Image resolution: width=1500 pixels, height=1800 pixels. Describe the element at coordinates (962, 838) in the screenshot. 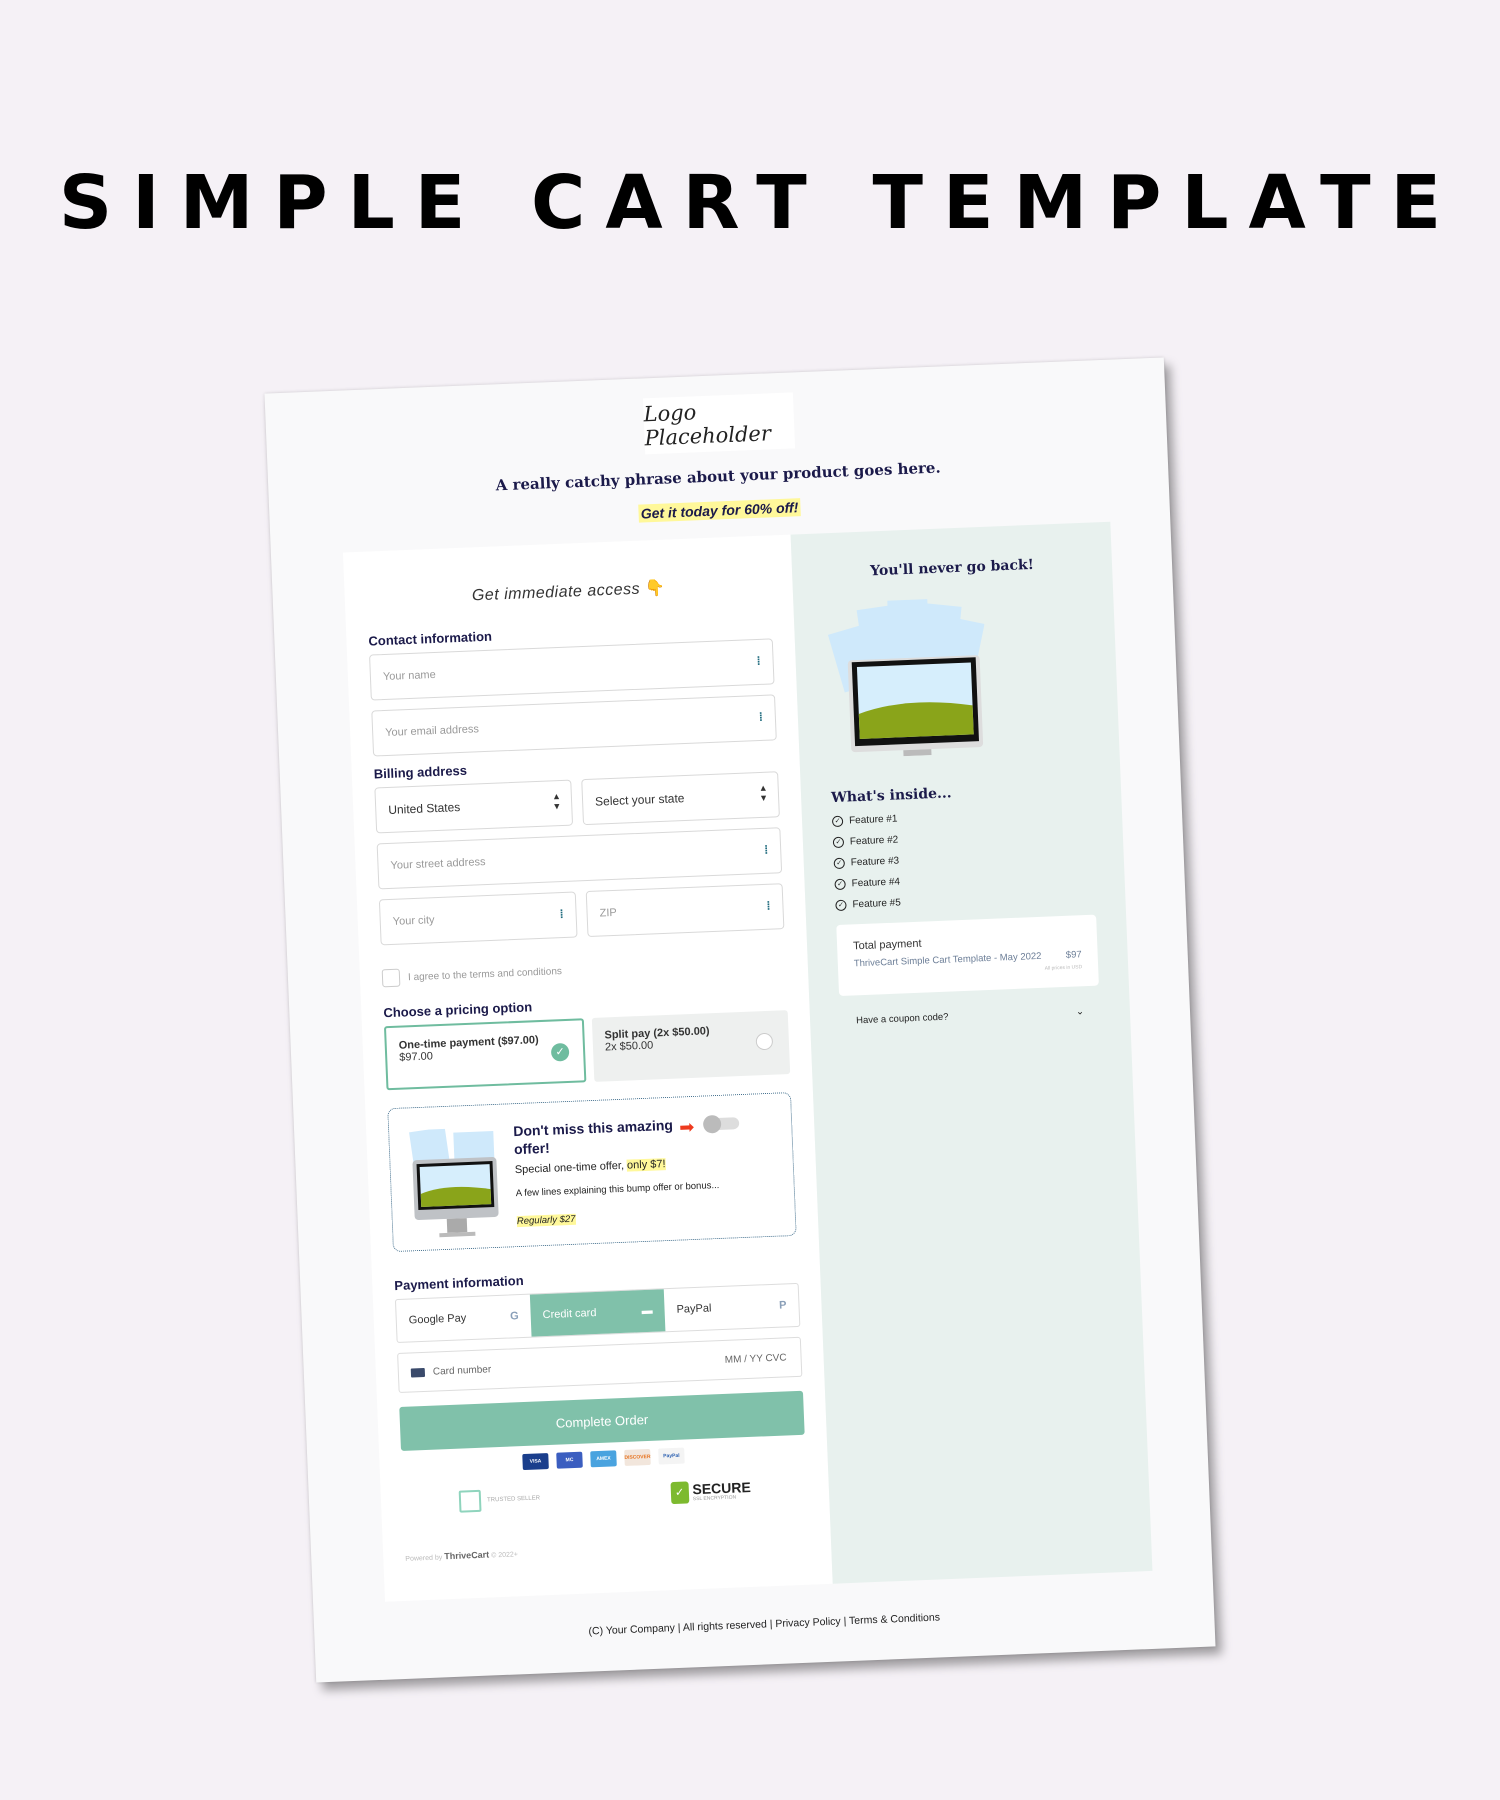

I see `feature-item: ✓ Feature #2` at that location.